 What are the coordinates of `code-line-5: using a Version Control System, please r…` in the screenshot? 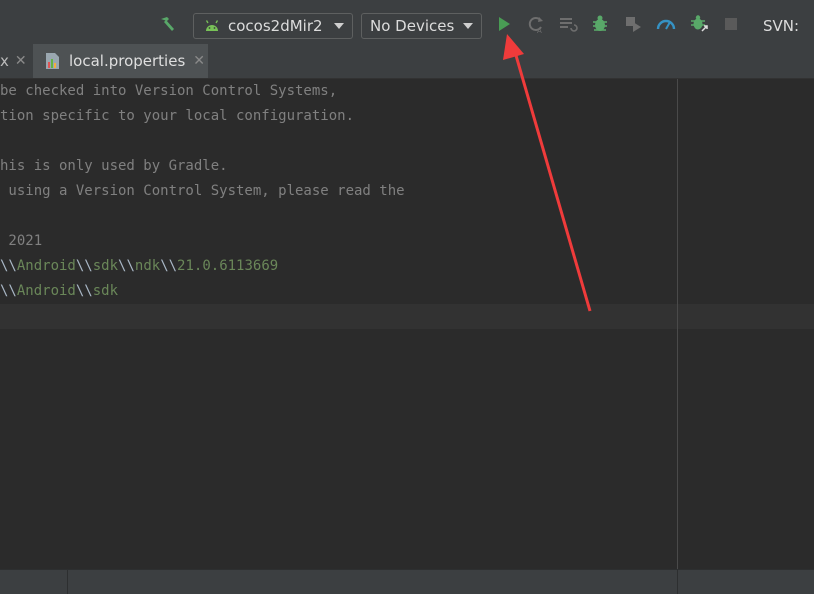 It's located at (202, 191).